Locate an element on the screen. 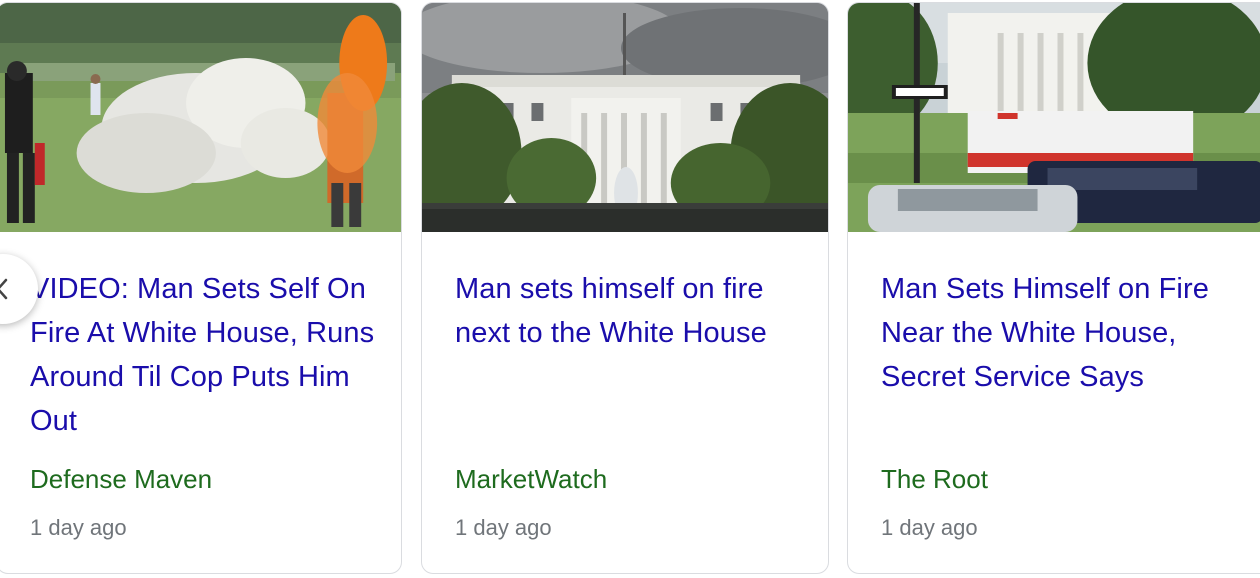 This screenshot has height=578, width=1260. chevron-left-icon is located at coordinates (4, 289).